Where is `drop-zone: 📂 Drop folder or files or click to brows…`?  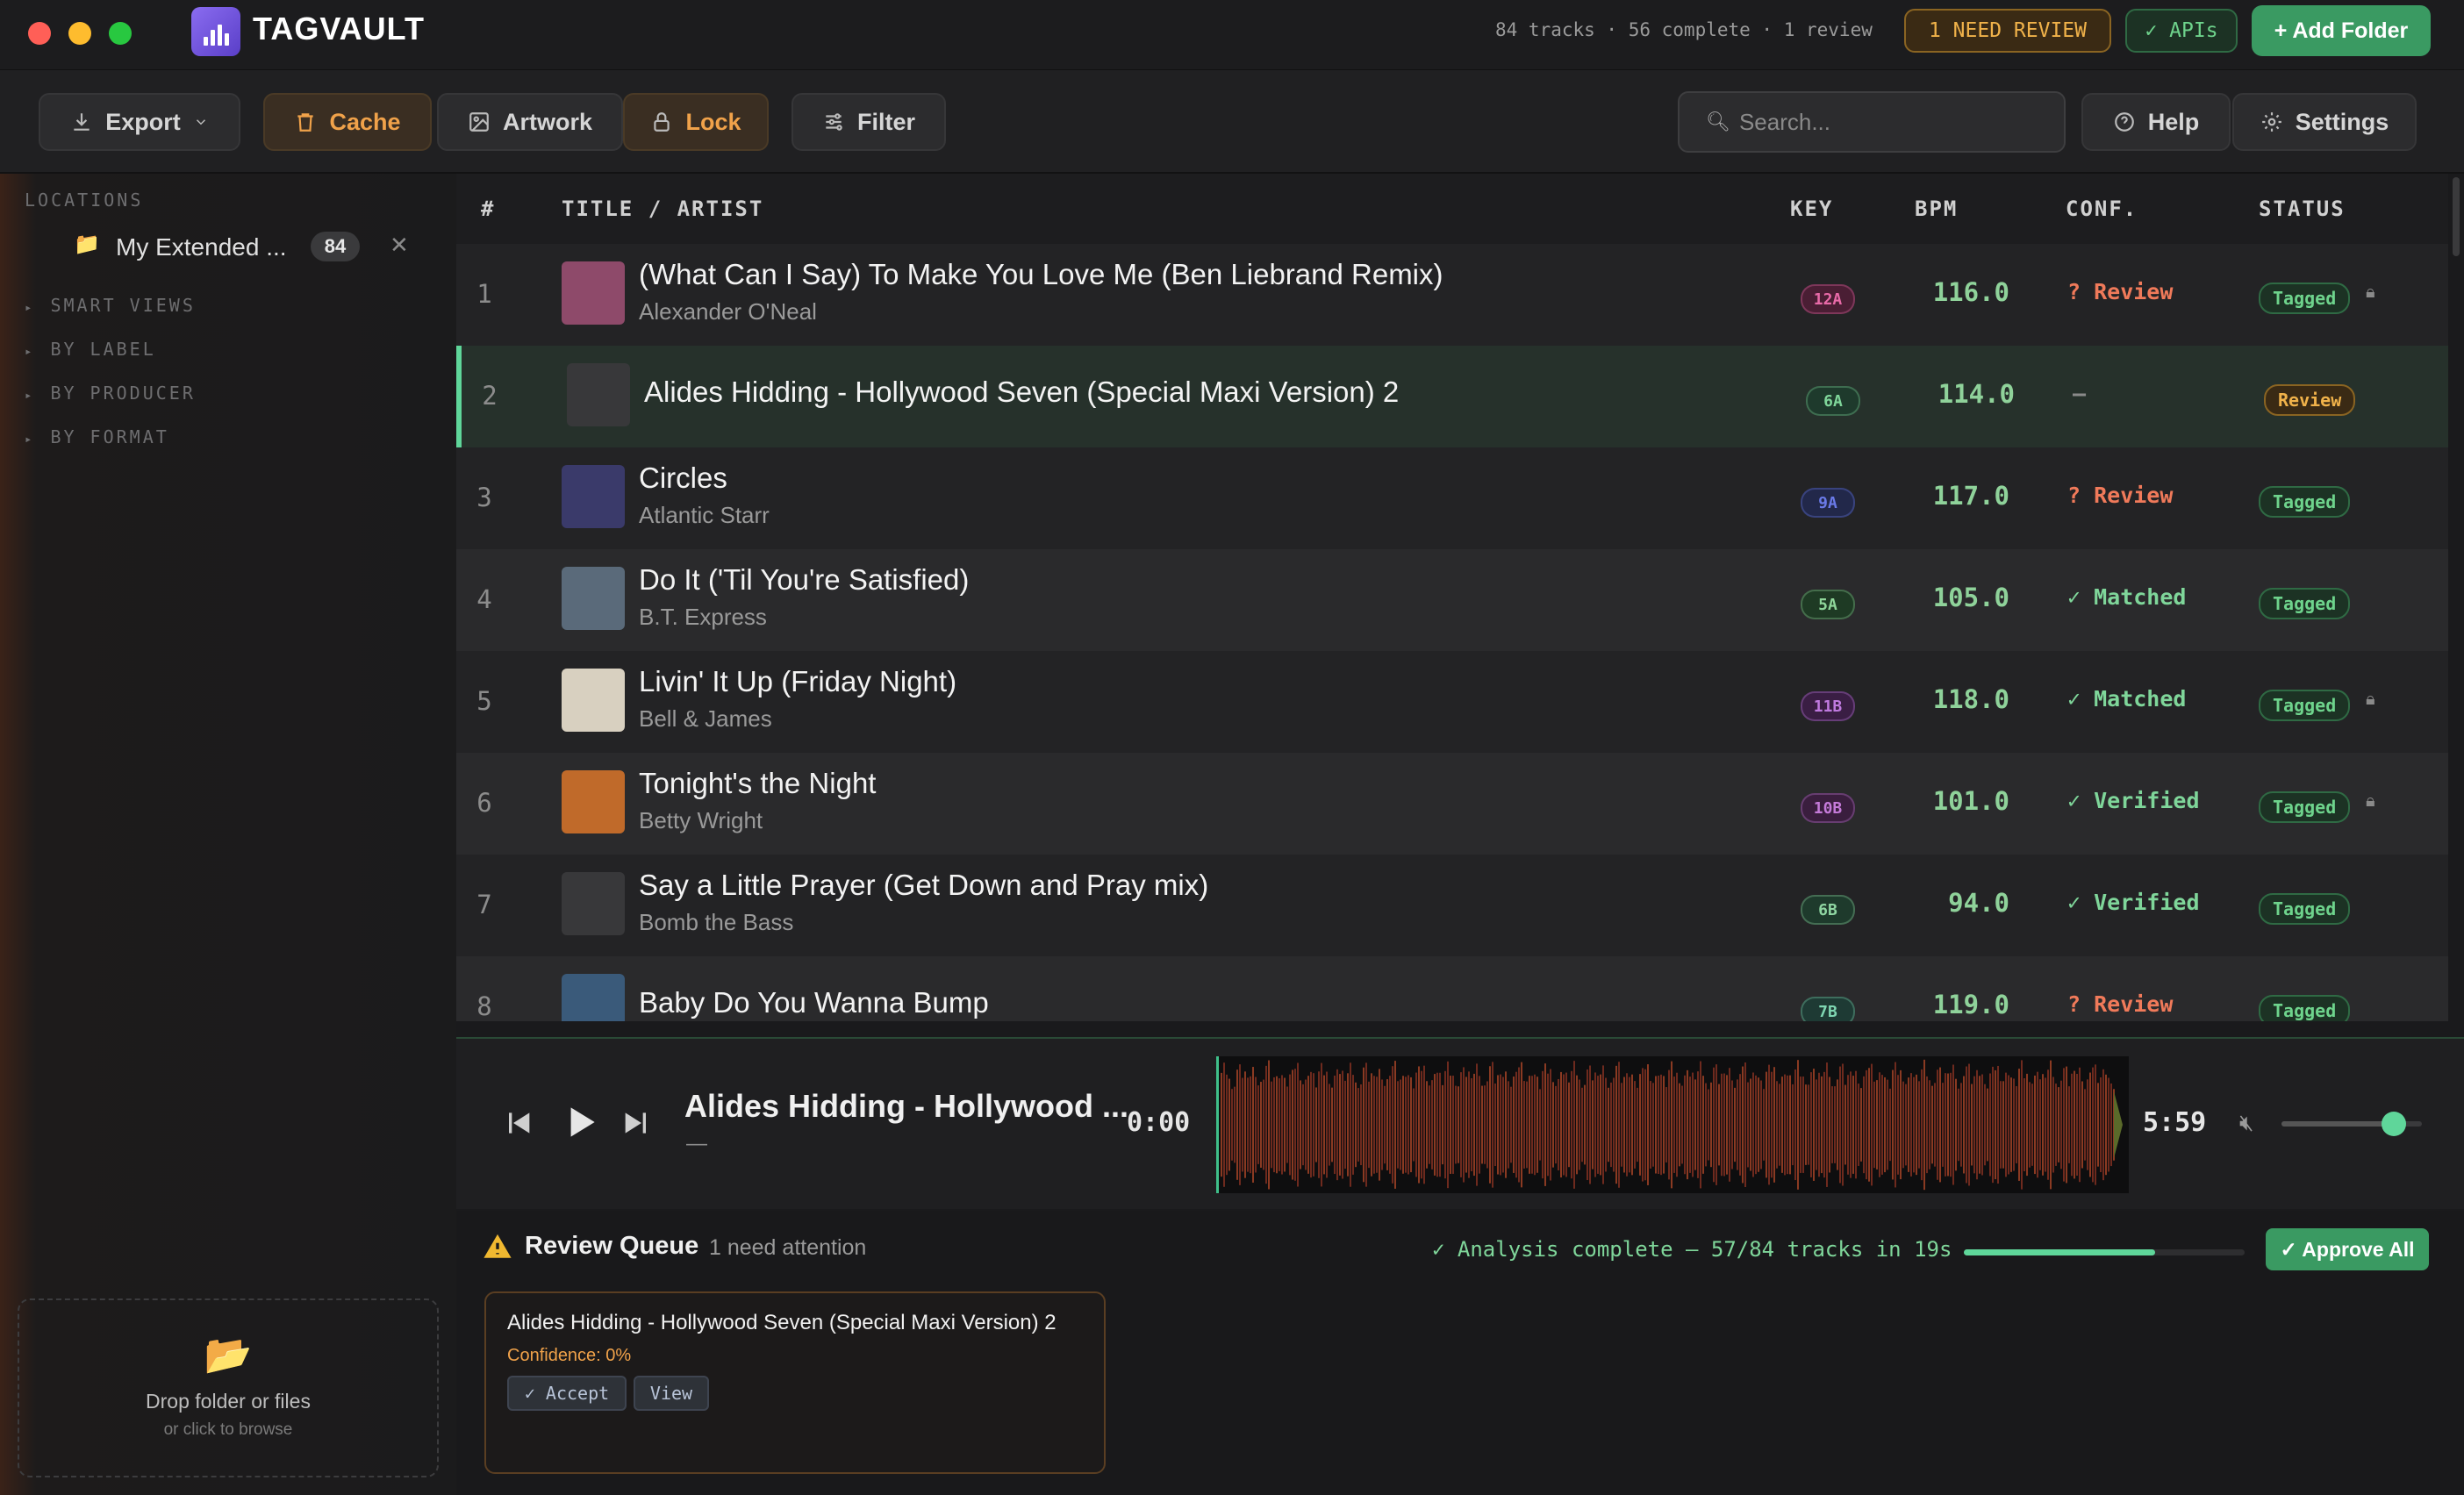 drop-zone: 📂 Drop folder or files or click to brows… is located at coordinates (228, 1387).